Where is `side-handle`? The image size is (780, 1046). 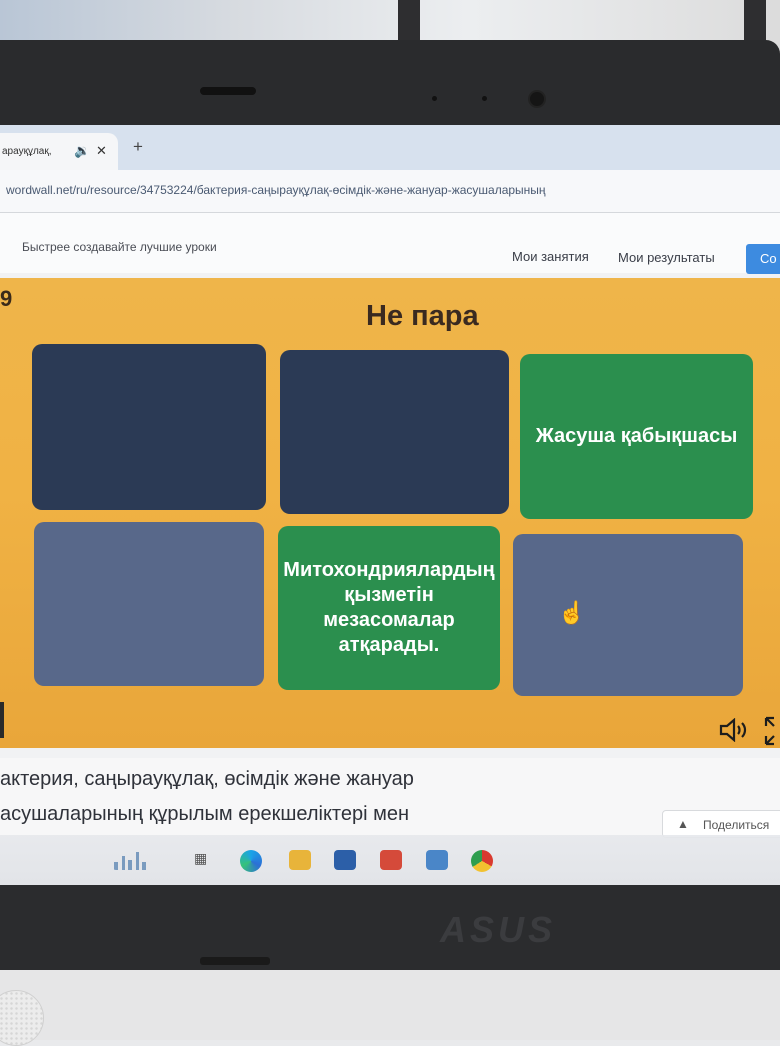
side-handle is located at coordinates (2, 720).